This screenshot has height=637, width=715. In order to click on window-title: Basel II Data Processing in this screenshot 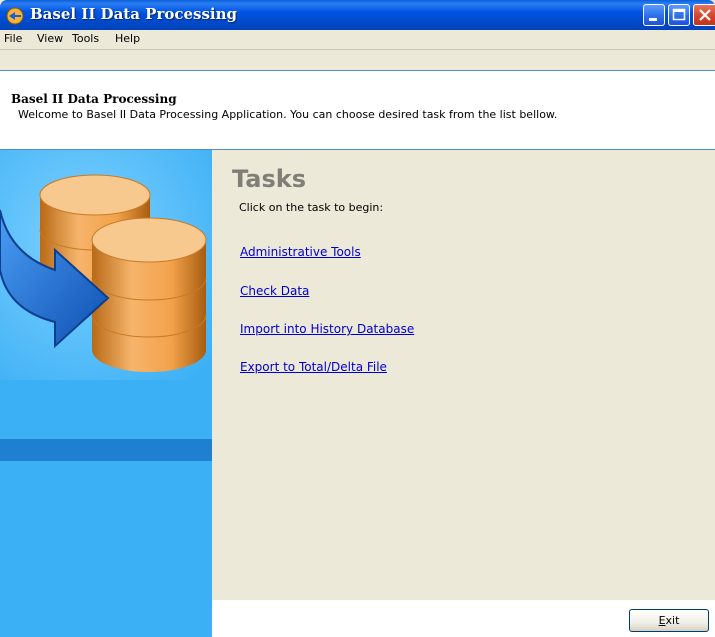, I will do `click(134, 14)`.